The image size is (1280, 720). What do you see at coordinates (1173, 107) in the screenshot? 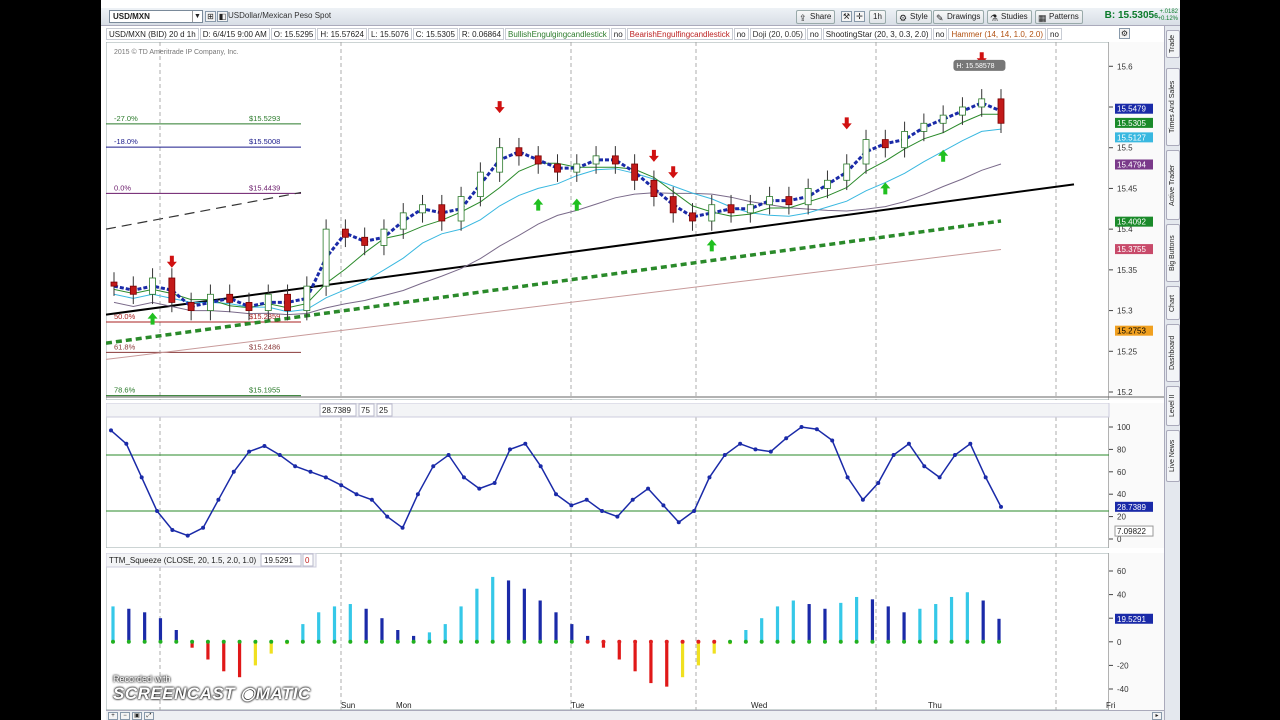
I see `side-tab: Times And Sales` at bounding box center [1173, 107].